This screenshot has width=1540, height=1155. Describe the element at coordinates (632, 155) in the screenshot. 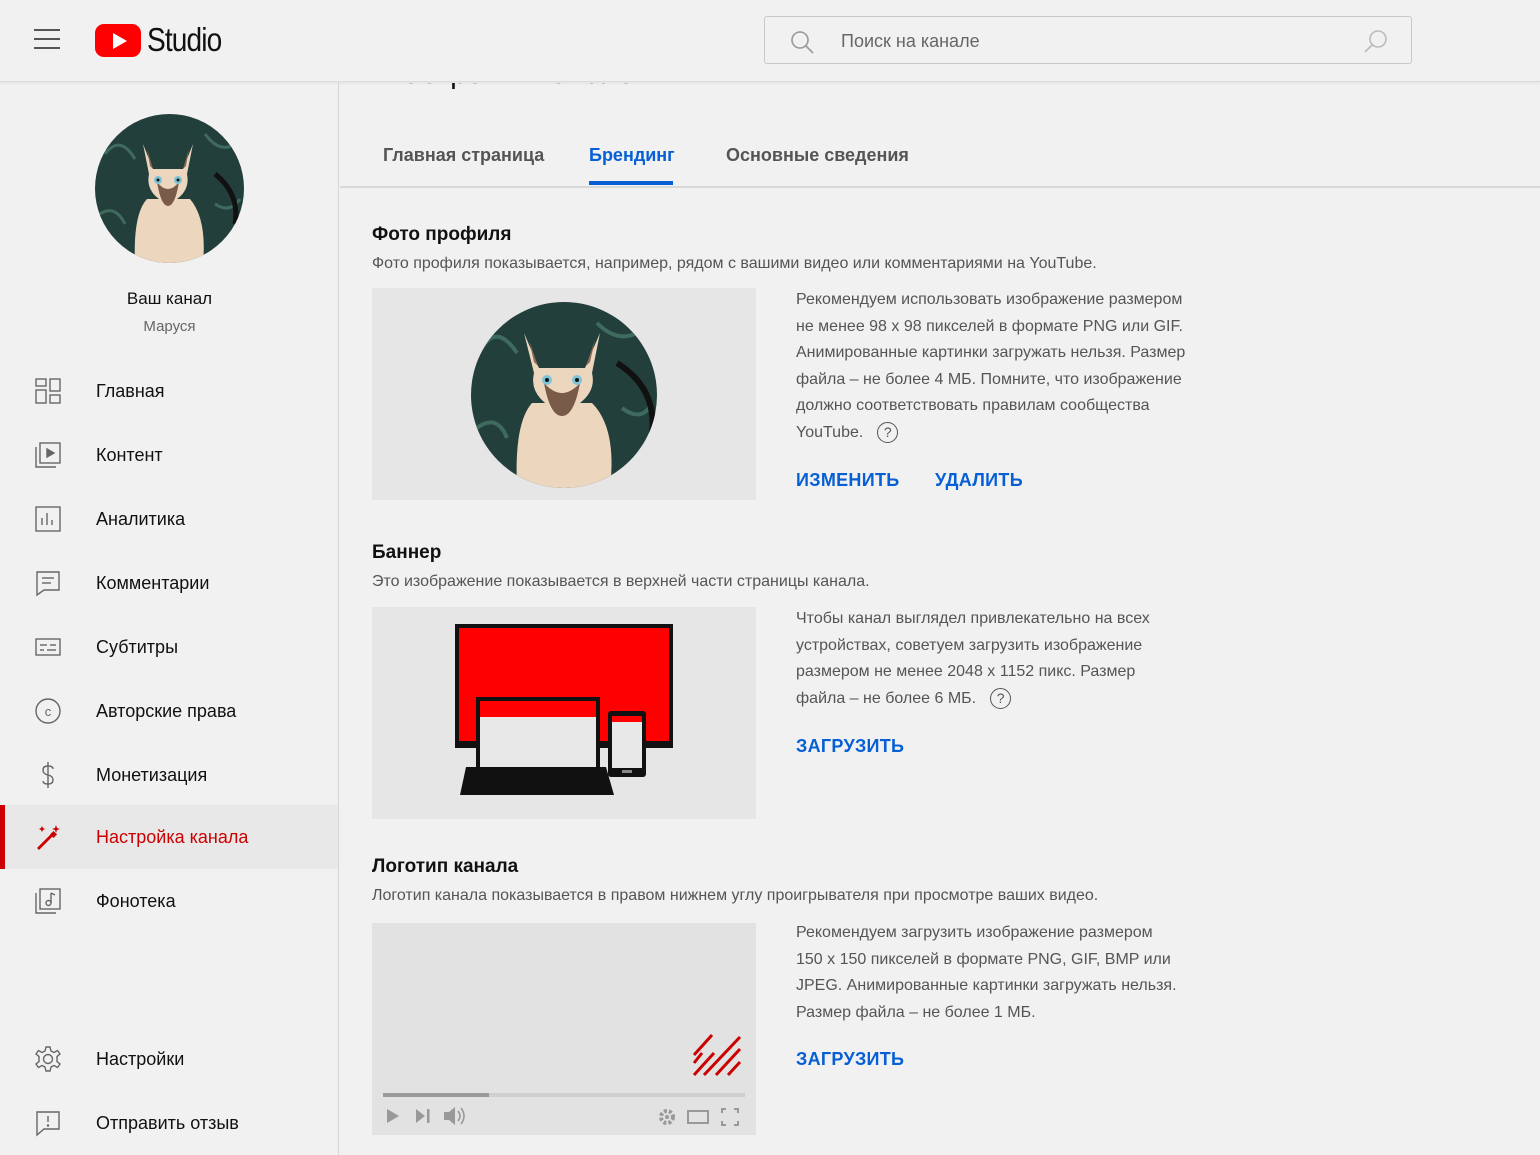

I see `tab-branding: Брендинг` at that location.